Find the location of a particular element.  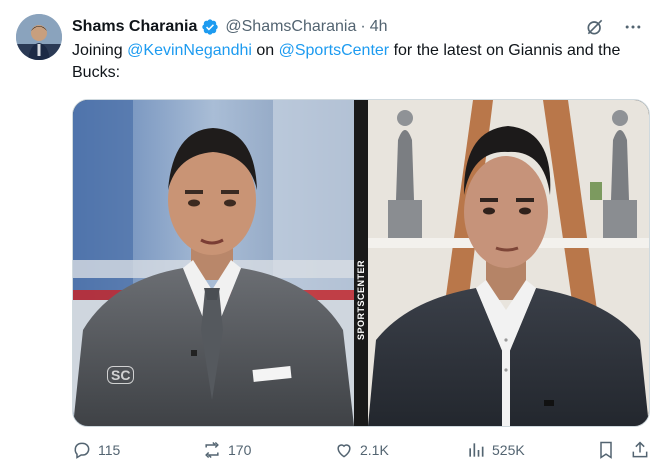

retweet-count: 170 is located at coordinates (240, 450).